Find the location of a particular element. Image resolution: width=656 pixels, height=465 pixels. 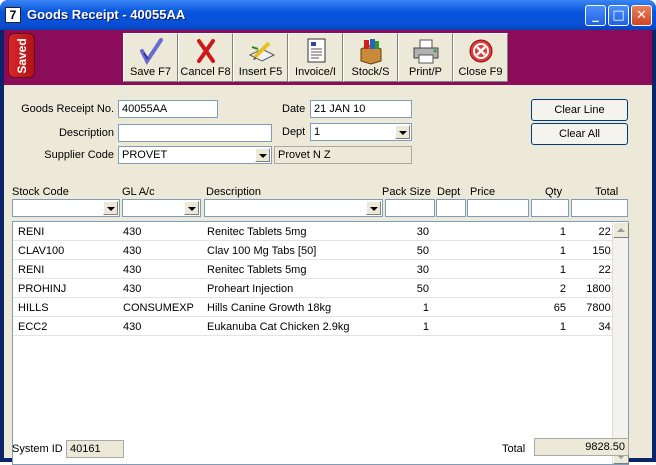

minimize-icon: _ is located at coordinates (595, 15).